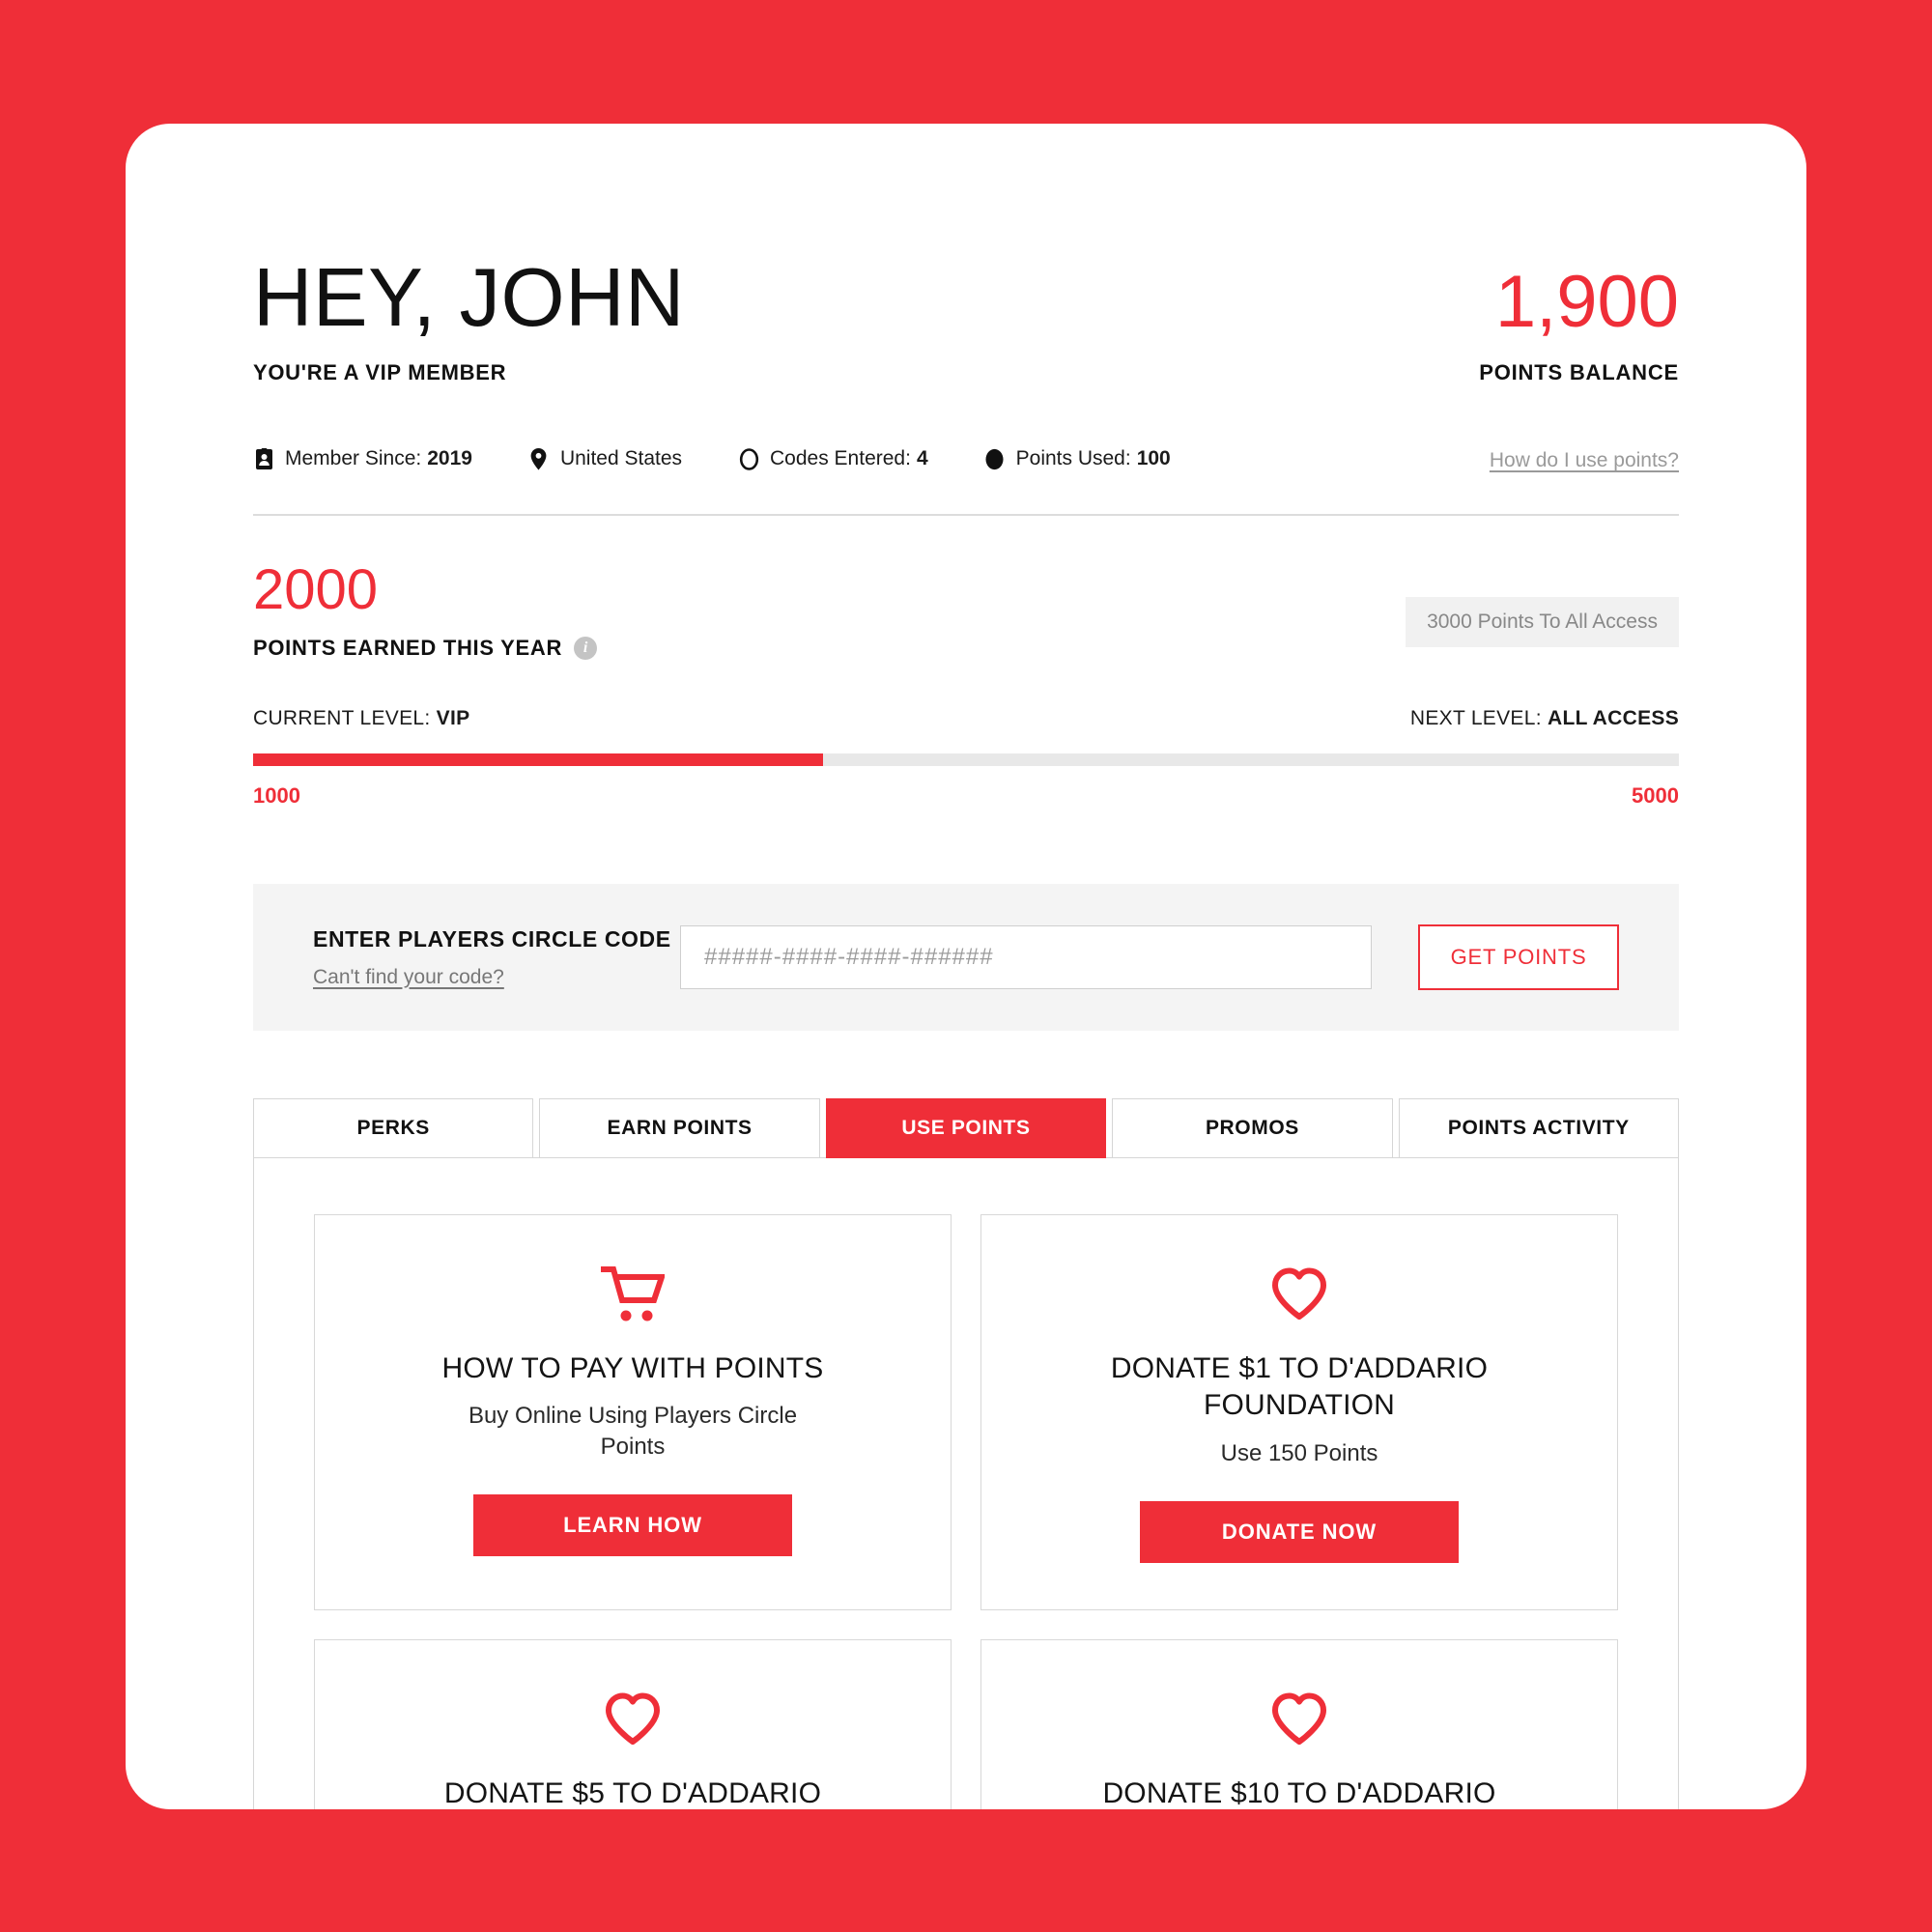 This screenshot has width=1932, height=1932. I want to click on reward-card-title: DONATE $1 TO D'ADDARIO FOUNDATION, so click(1299, 1387).